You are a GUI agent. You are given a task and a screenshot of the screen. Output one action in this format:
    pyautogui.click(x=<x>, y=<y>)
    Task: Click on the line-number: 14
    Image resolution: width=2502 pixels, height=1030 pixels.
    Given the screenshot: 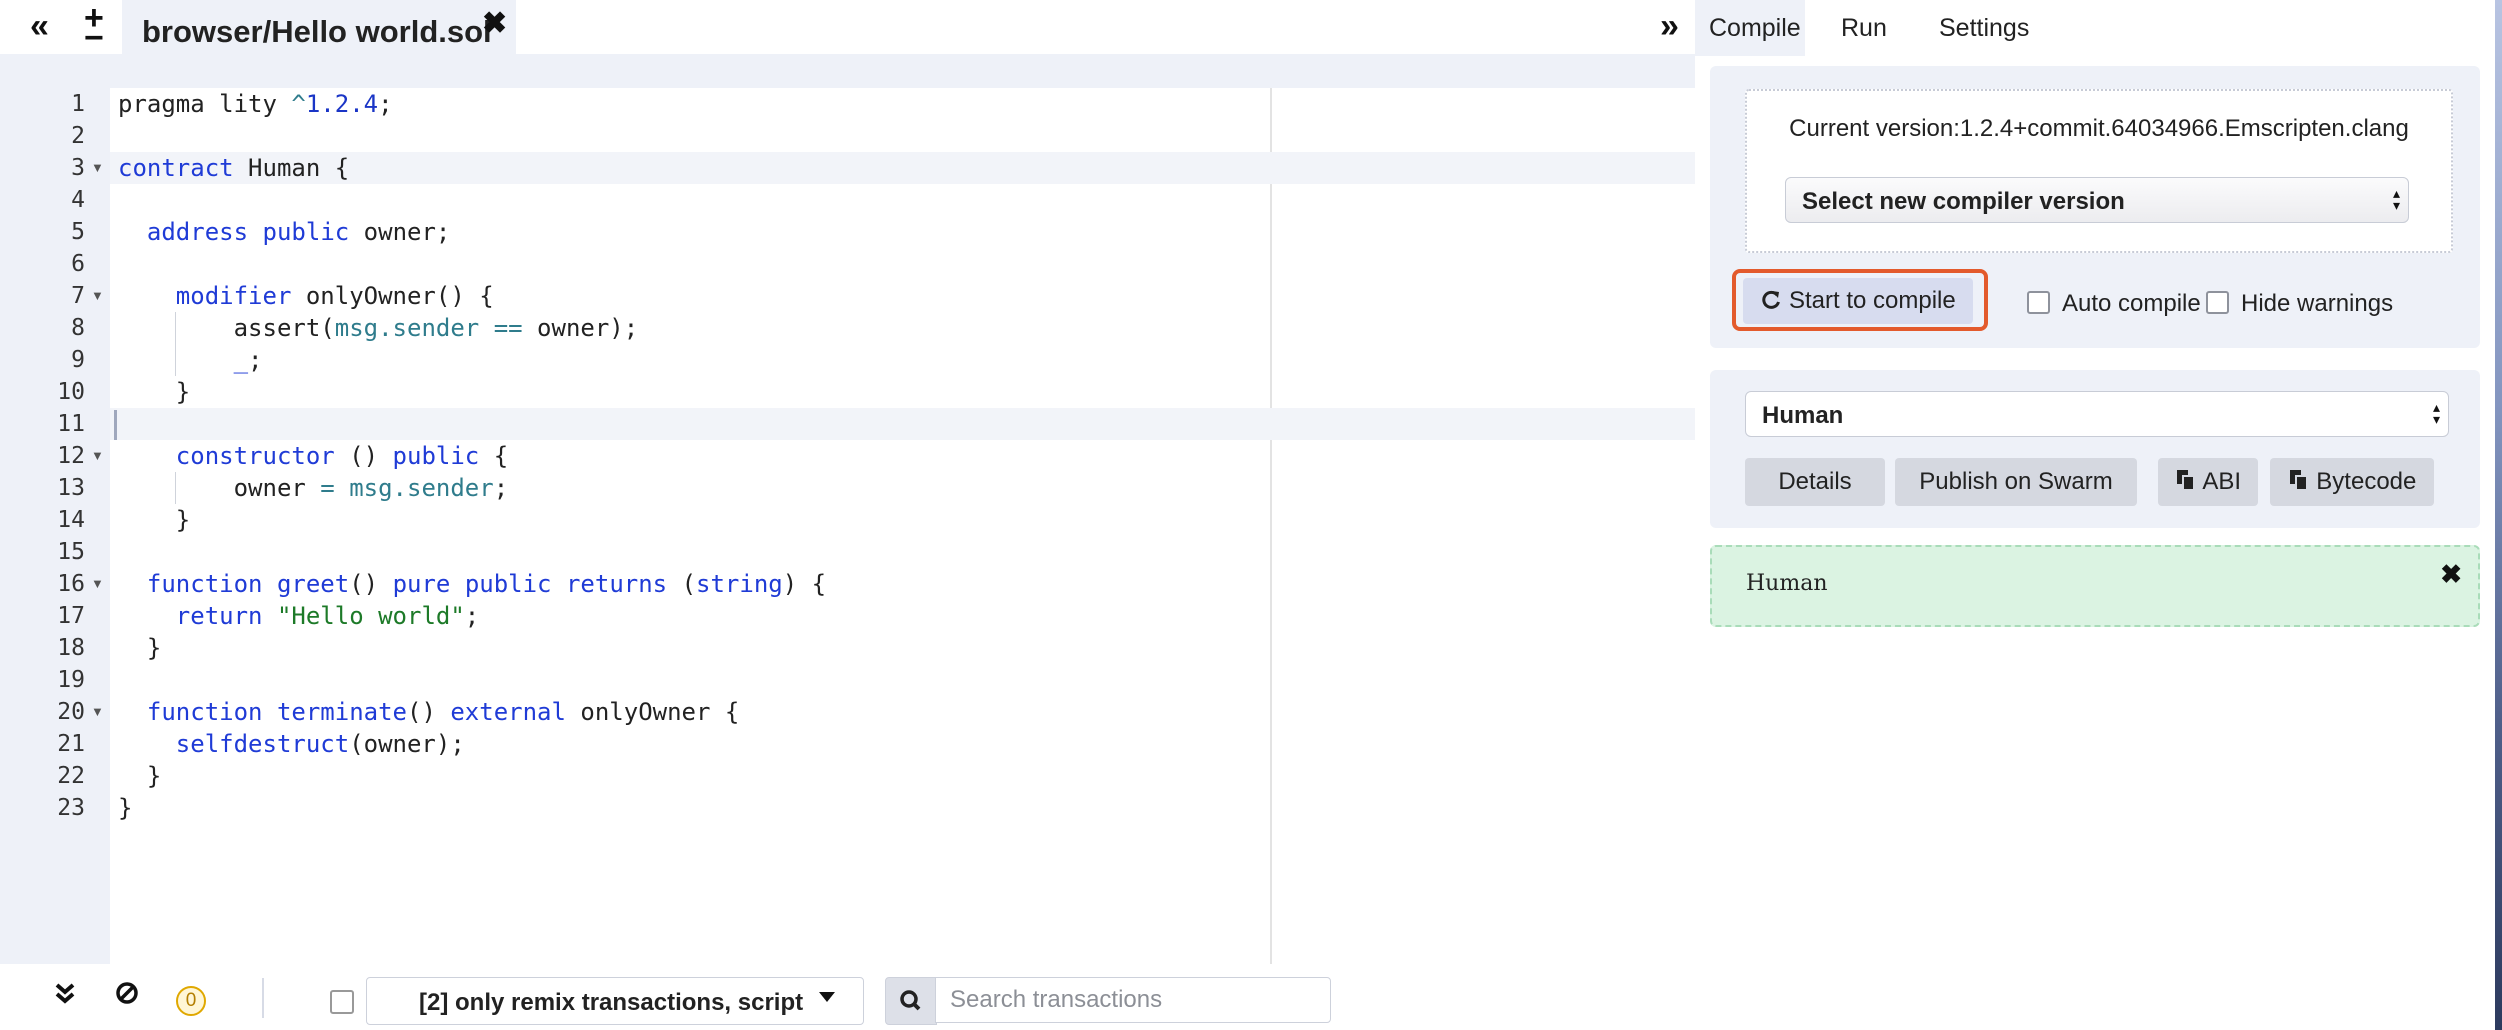 What is the action you would take?
    pyautogui.click(x=71, y=520)
    